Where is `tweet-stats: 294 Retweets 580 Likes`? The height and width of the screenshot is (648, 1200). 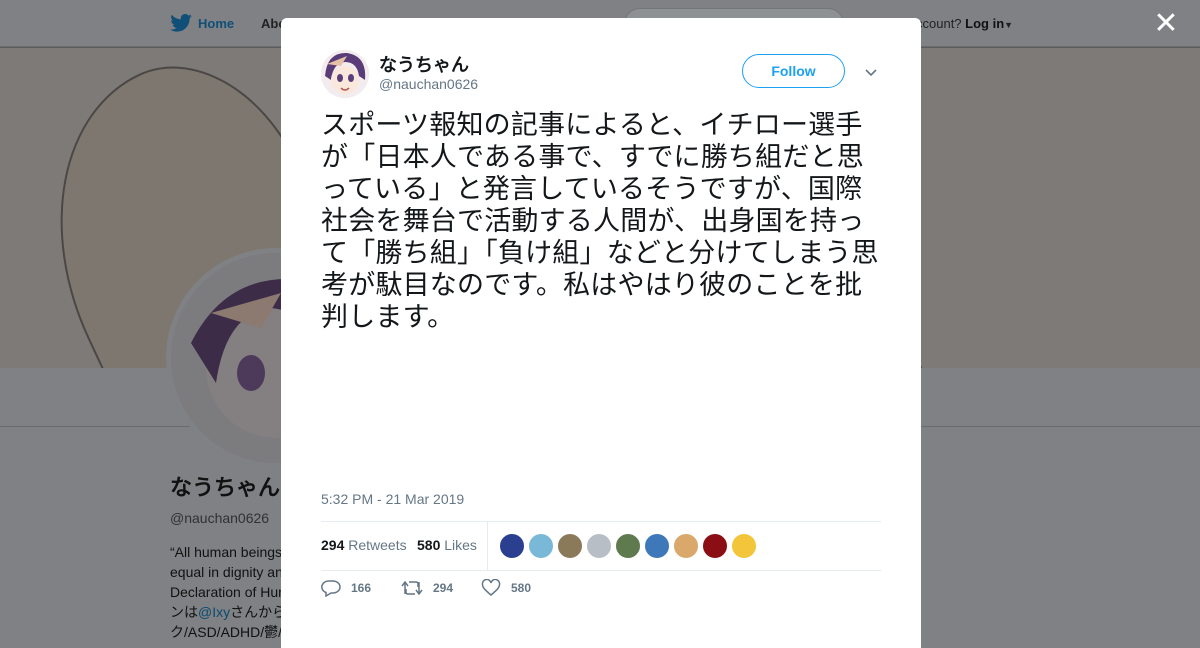 tweet-stats: 294 Retweets 580 Likes is located at coordinates (601, 546).